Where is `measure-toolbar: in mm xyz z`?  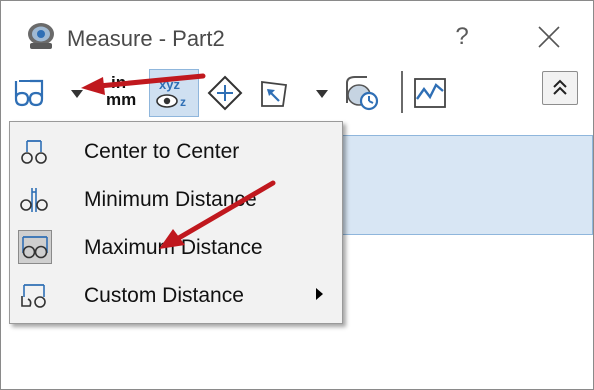 measure-toolbar: in mm xyz z is located at coordinates (297, 92).